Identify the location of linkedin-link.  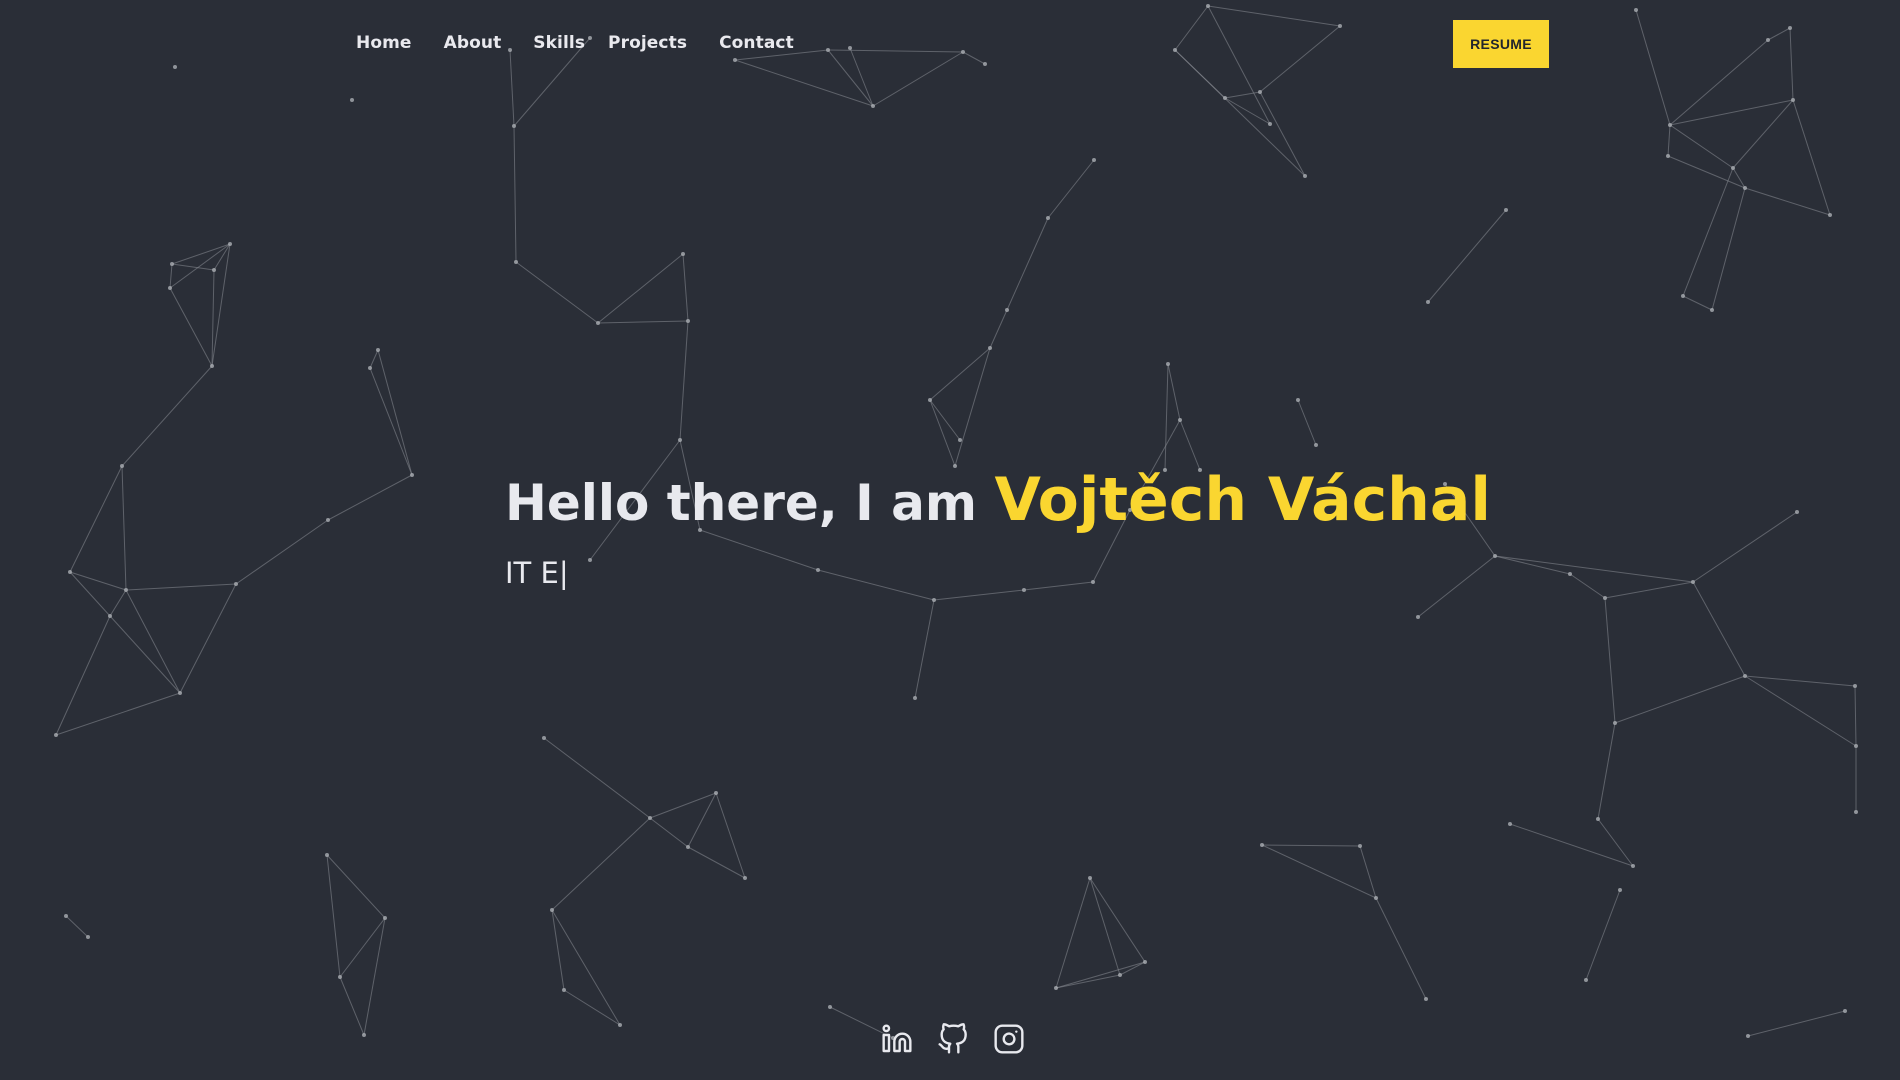
(897, 1039).